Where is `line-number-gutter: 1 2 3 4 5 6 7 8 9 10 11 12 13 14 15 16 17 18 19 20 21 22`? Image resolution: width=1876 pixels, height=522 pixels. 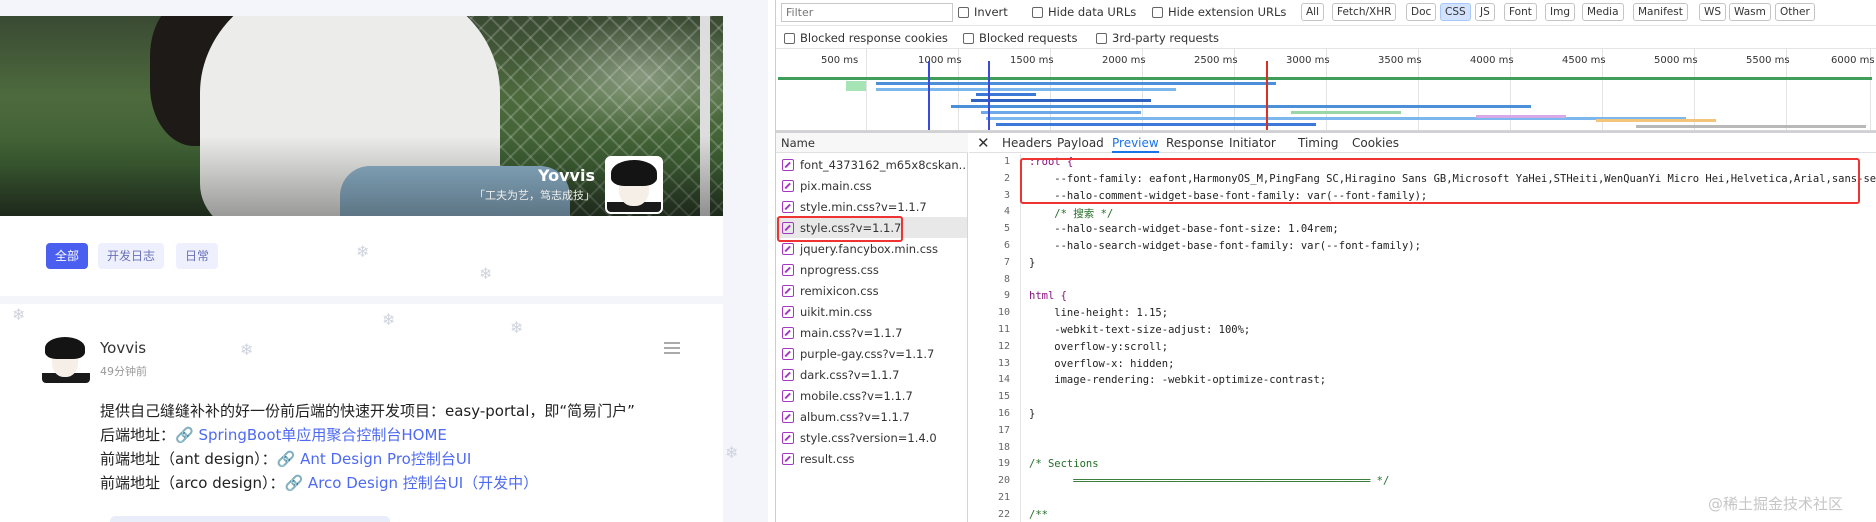
line-number-gutter: 1 2 3 4 5 6 7 8 9 10 11 12 13 14 15 16 17 18 19 20 21 22 is located at coordinates (995, 338).